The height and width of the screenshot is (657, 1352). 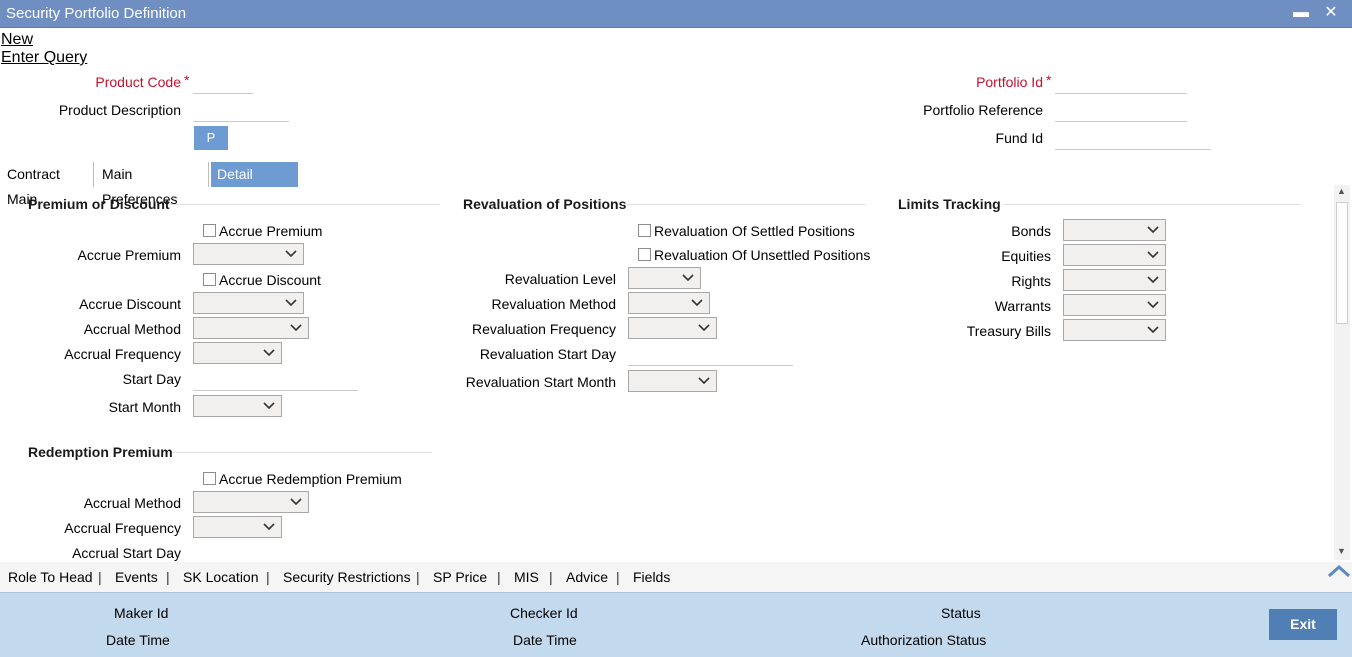 I want to click on product-description-label: Product Description, so click(x=119, y=110).